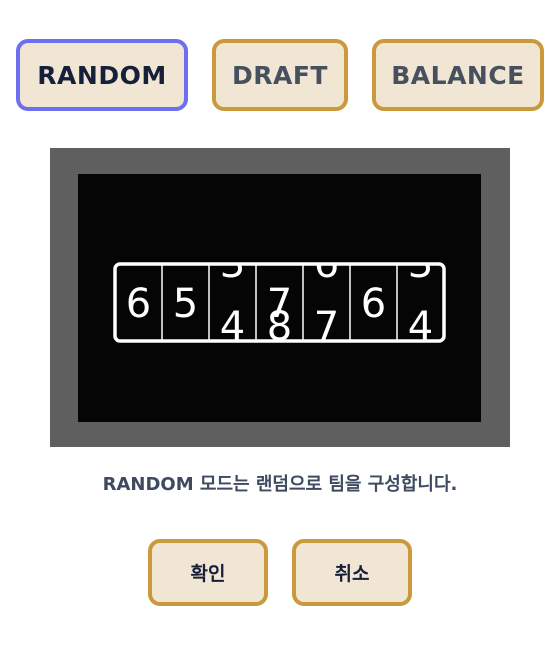 This screenshot has height=646, width=560. Describe the element at coordinates (102, 75) in the screenshot. I see `mode-random-button: RANDOM` at that location.